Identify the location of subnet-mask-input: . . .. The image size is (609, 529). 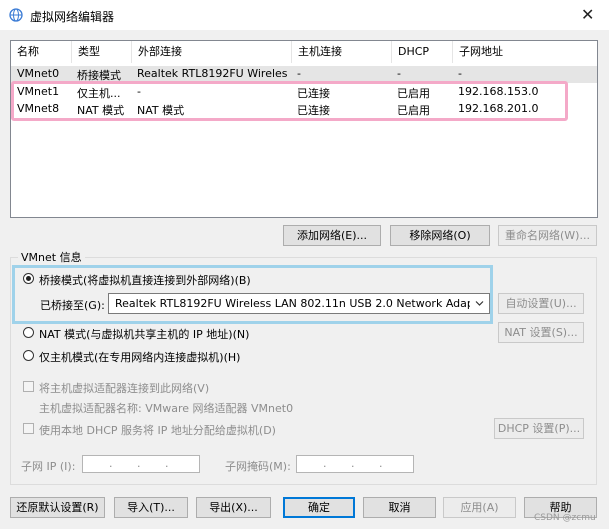
(355, 464).